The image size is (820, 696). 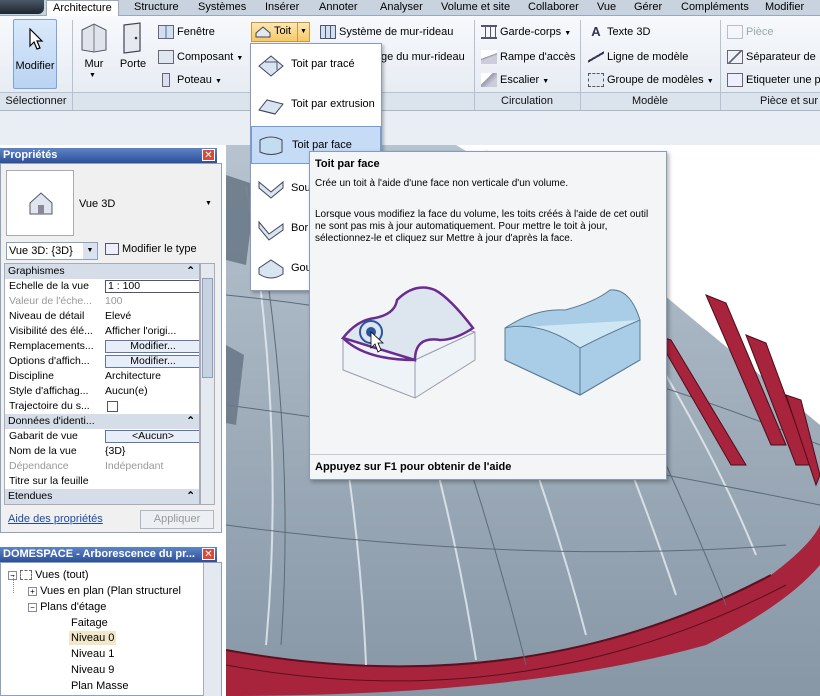 I want to click on property-button: <Aucun>, so click(x=152, y=436).